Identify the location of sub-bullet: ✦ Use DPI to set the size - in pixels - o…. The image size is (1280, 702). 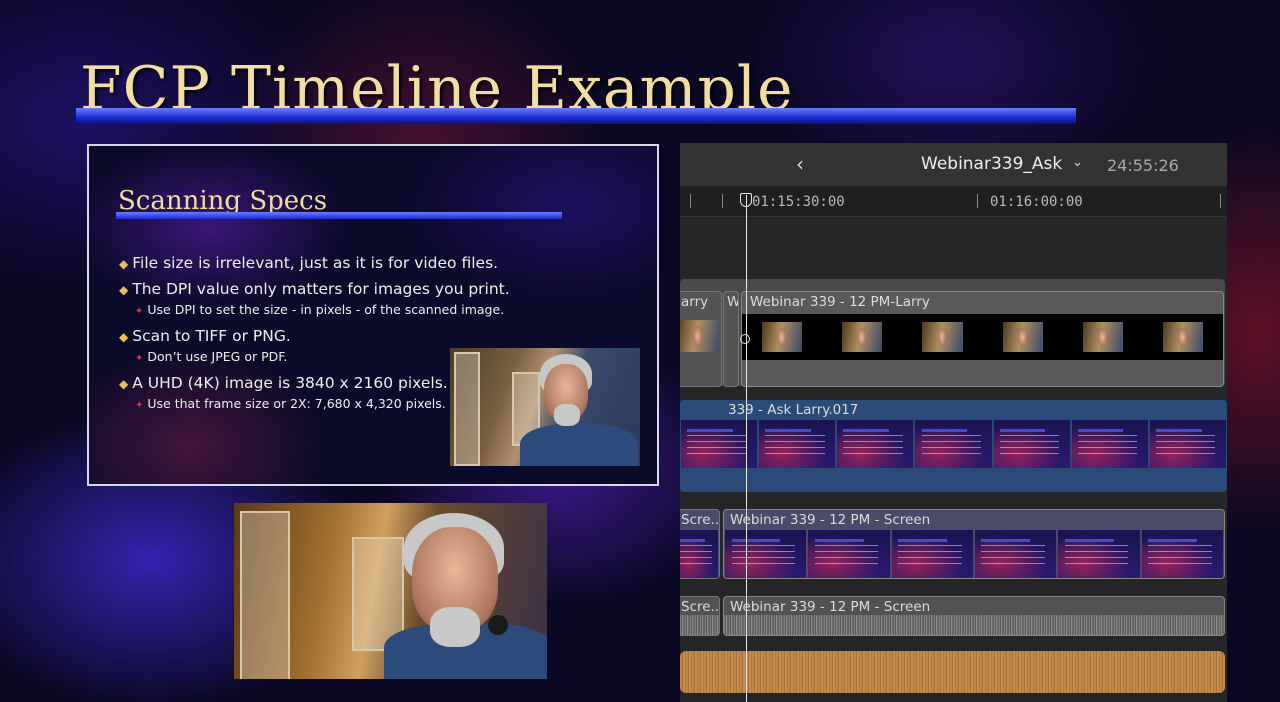
(320, 309).